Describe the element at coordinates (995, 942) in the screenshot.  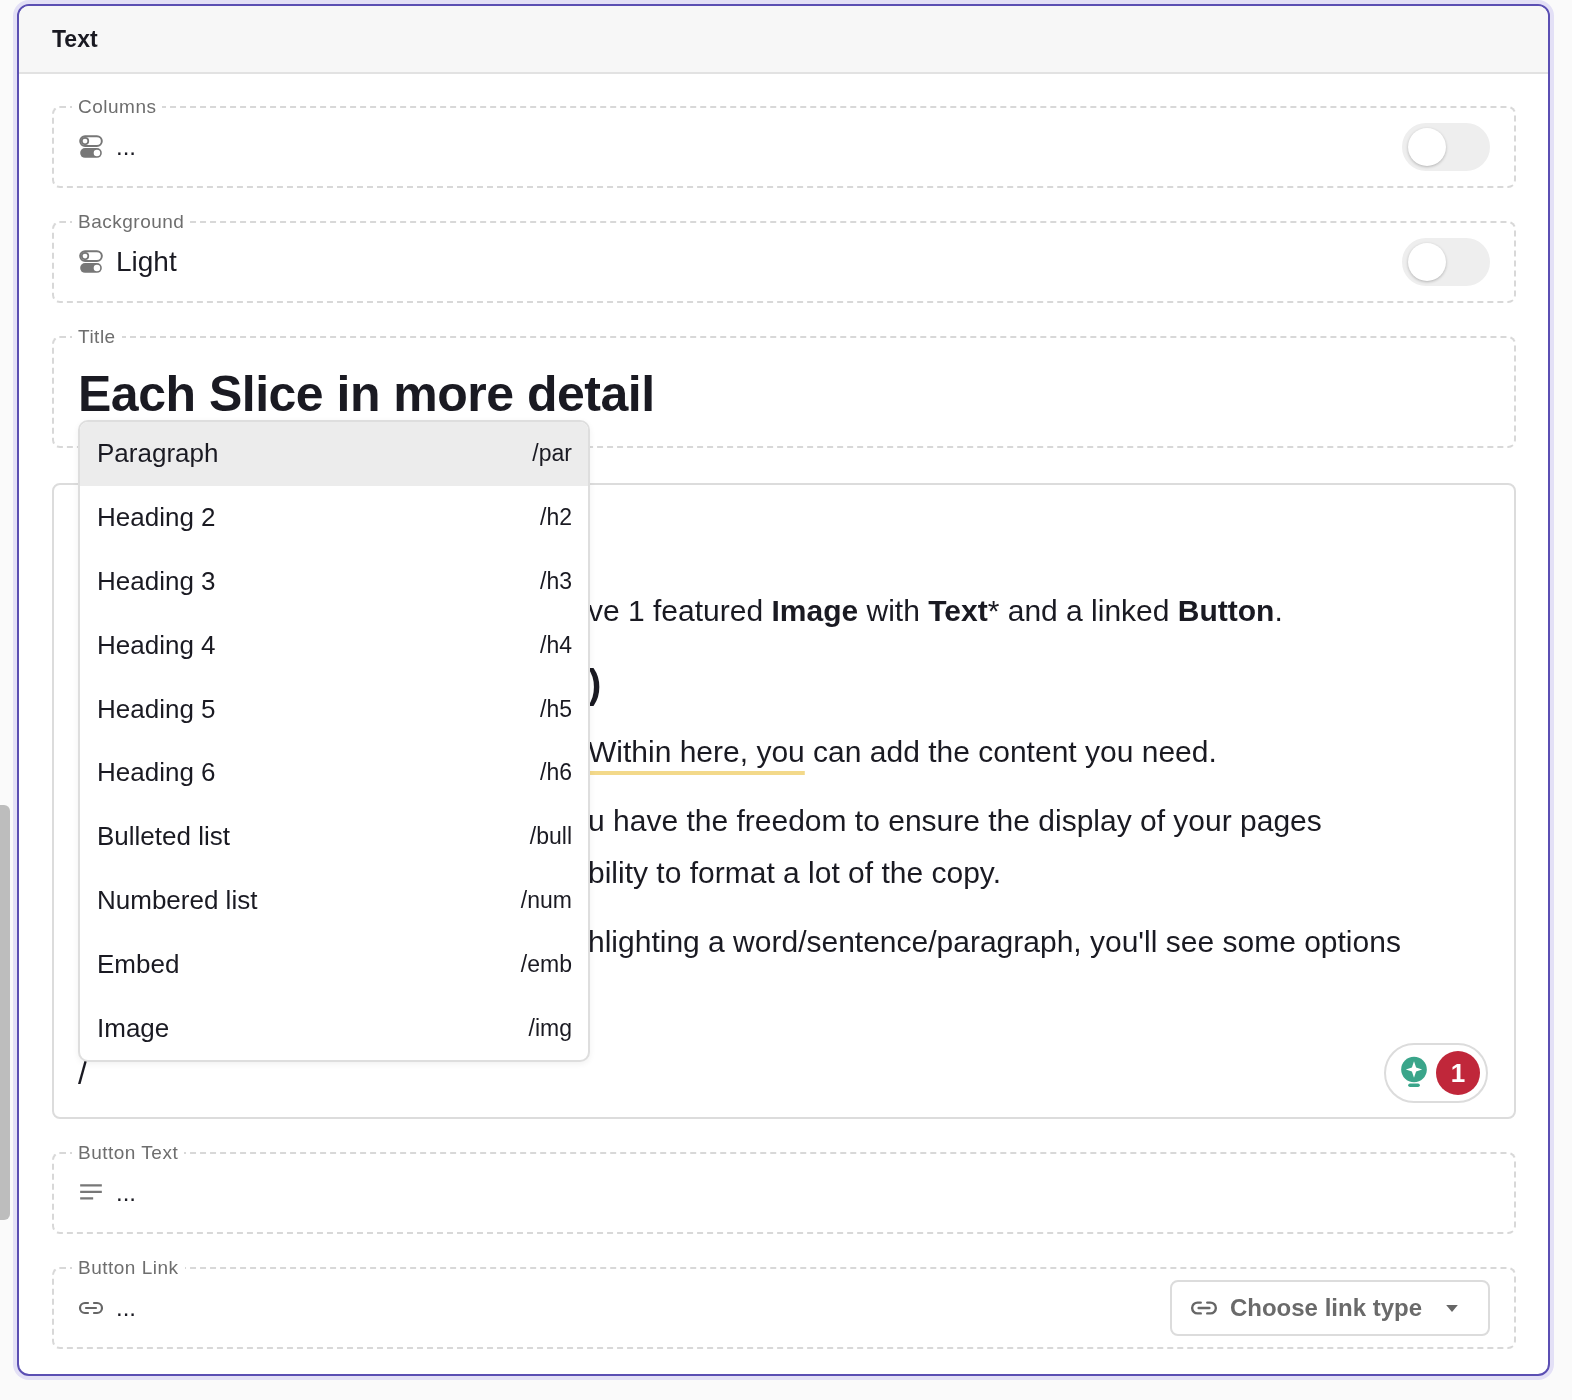
I see `paragraph-text: hlighting a word/sentence/paragraph, you'll see some options` at that location.